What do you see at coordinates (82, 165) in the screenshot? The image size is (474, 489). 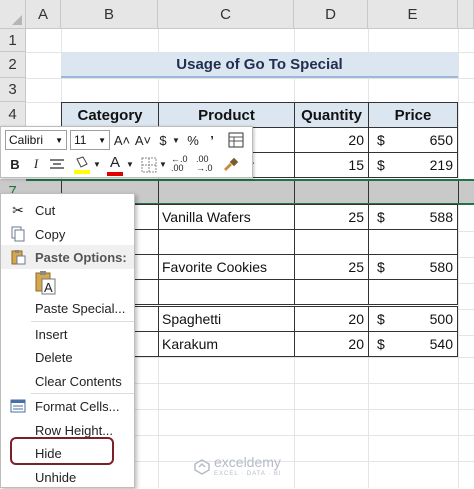 I see `fill-color-icon` at bounding box center [82, 165].